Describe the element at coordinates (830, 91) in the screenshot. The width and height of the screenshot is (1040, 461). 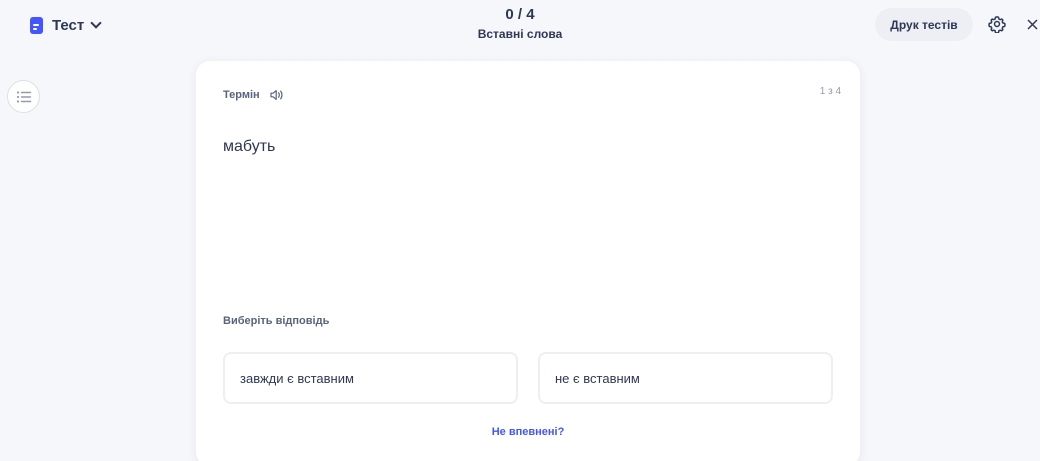
I see `question-counter: 1 з 4` at that location.